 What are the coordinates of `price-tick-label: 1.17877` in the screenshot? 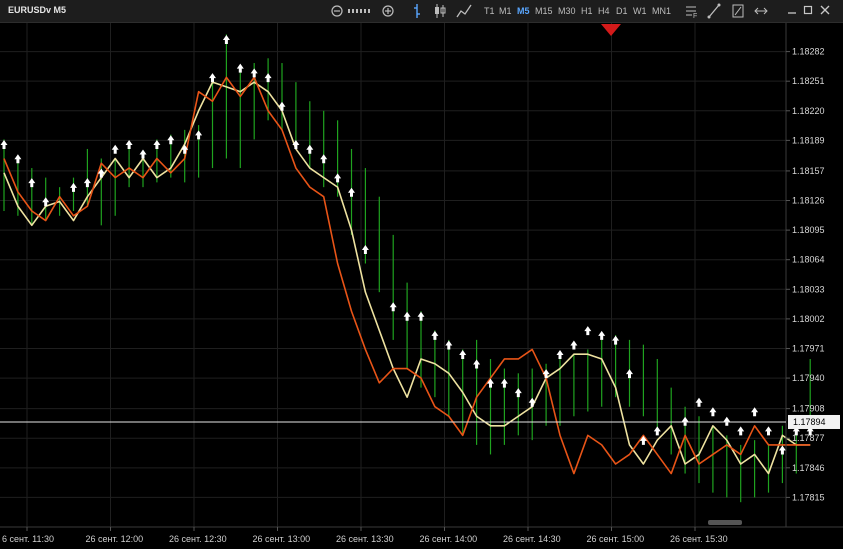 It's located at (808, 438).